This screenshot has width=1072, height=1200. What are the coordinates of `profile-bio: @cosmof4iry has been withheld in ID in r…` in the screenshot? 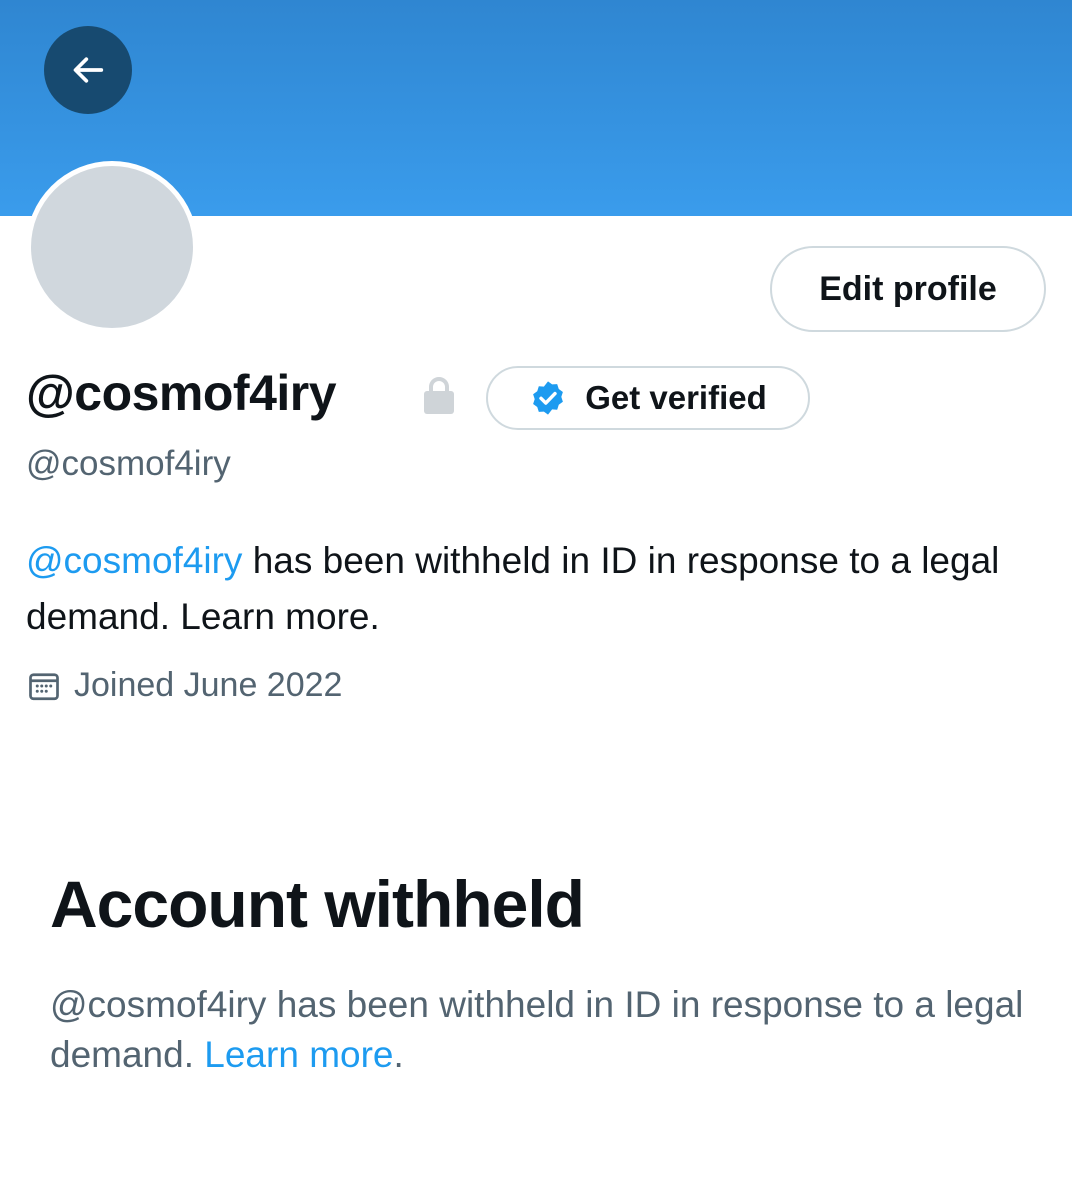 It's located at (531, 589).